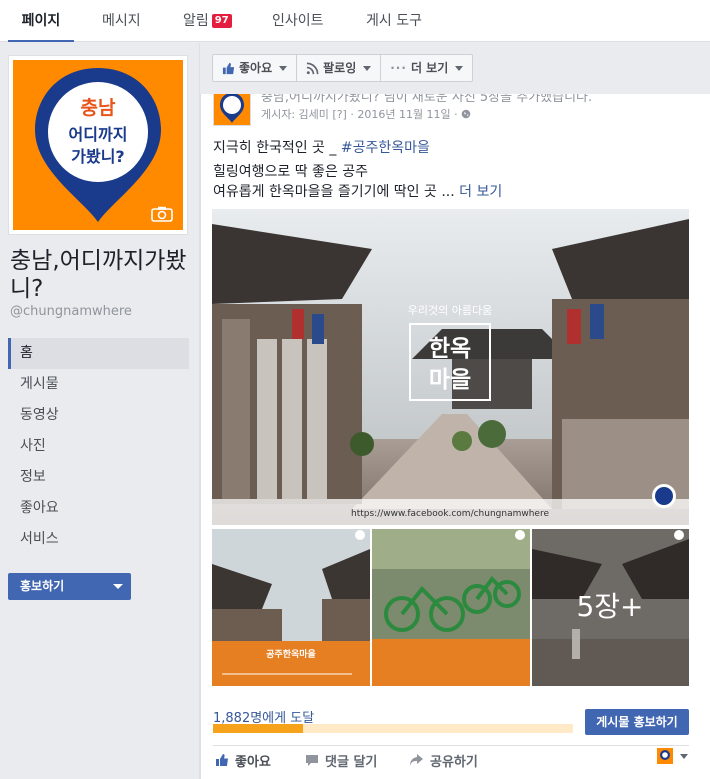 The image size is (710, 779). Describe the element at coordinates (98, 353) in the screenshot. I see `nav-item-home: 홈` at that location.